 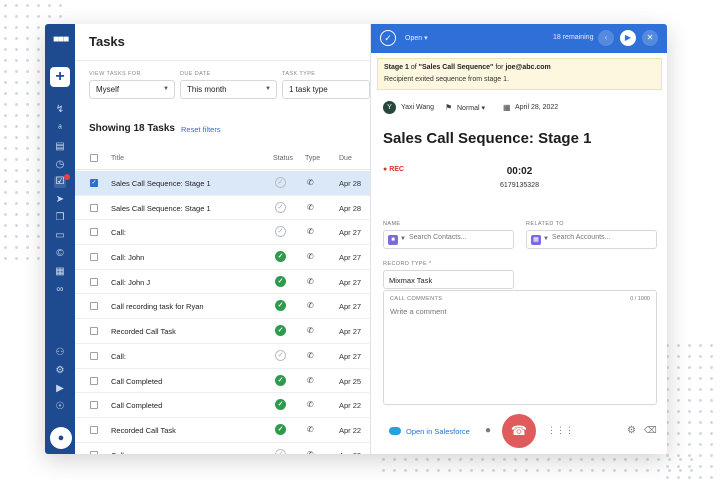 What do you see at coordinates (222, 257) in the screenshot?
I see `table-row: Call: John ✓ ✆ Apr 27` at bounding box center [222, 257].